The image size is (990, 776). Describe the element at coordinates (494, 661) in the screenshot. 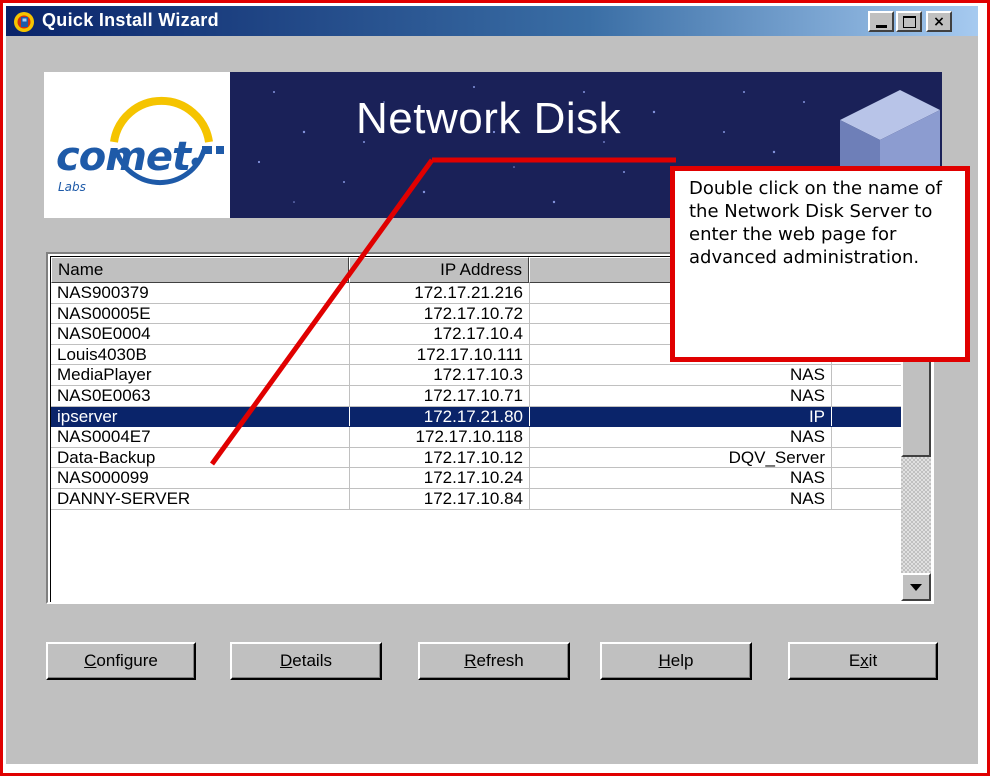

I see `refresh-button: Refresh` at that location.